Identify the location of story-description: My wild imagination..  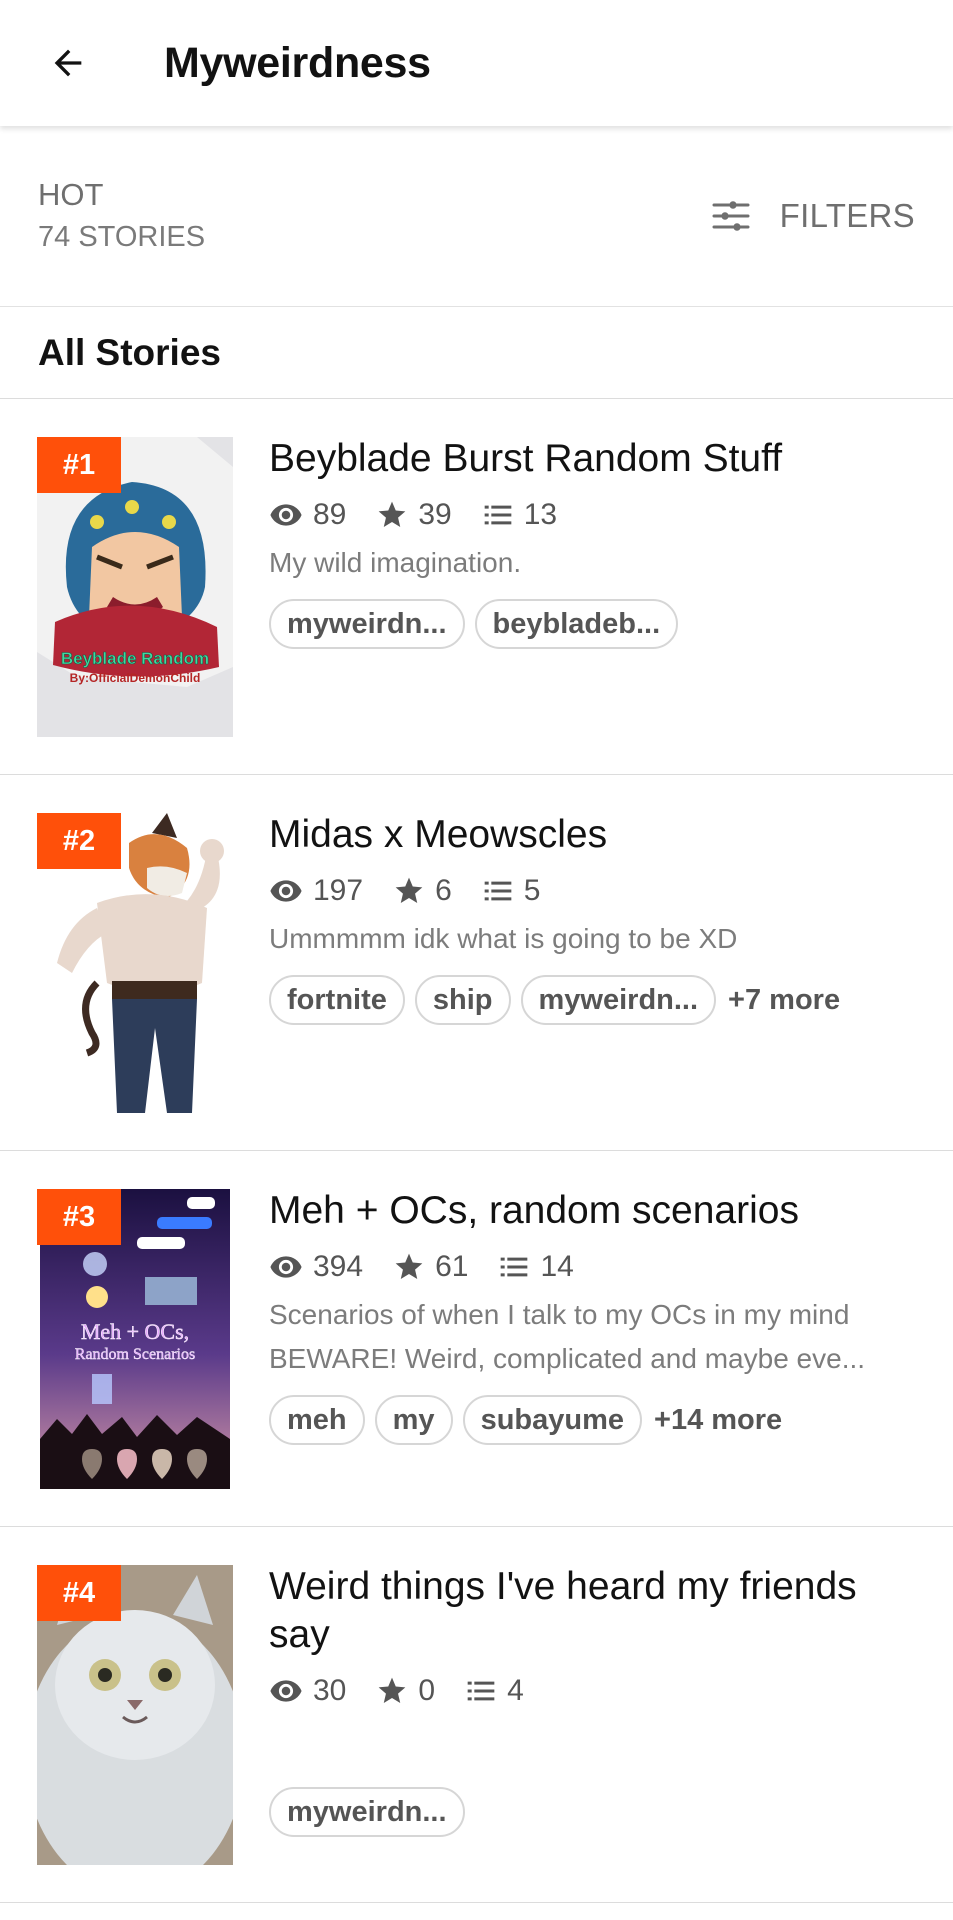
(395, 562).